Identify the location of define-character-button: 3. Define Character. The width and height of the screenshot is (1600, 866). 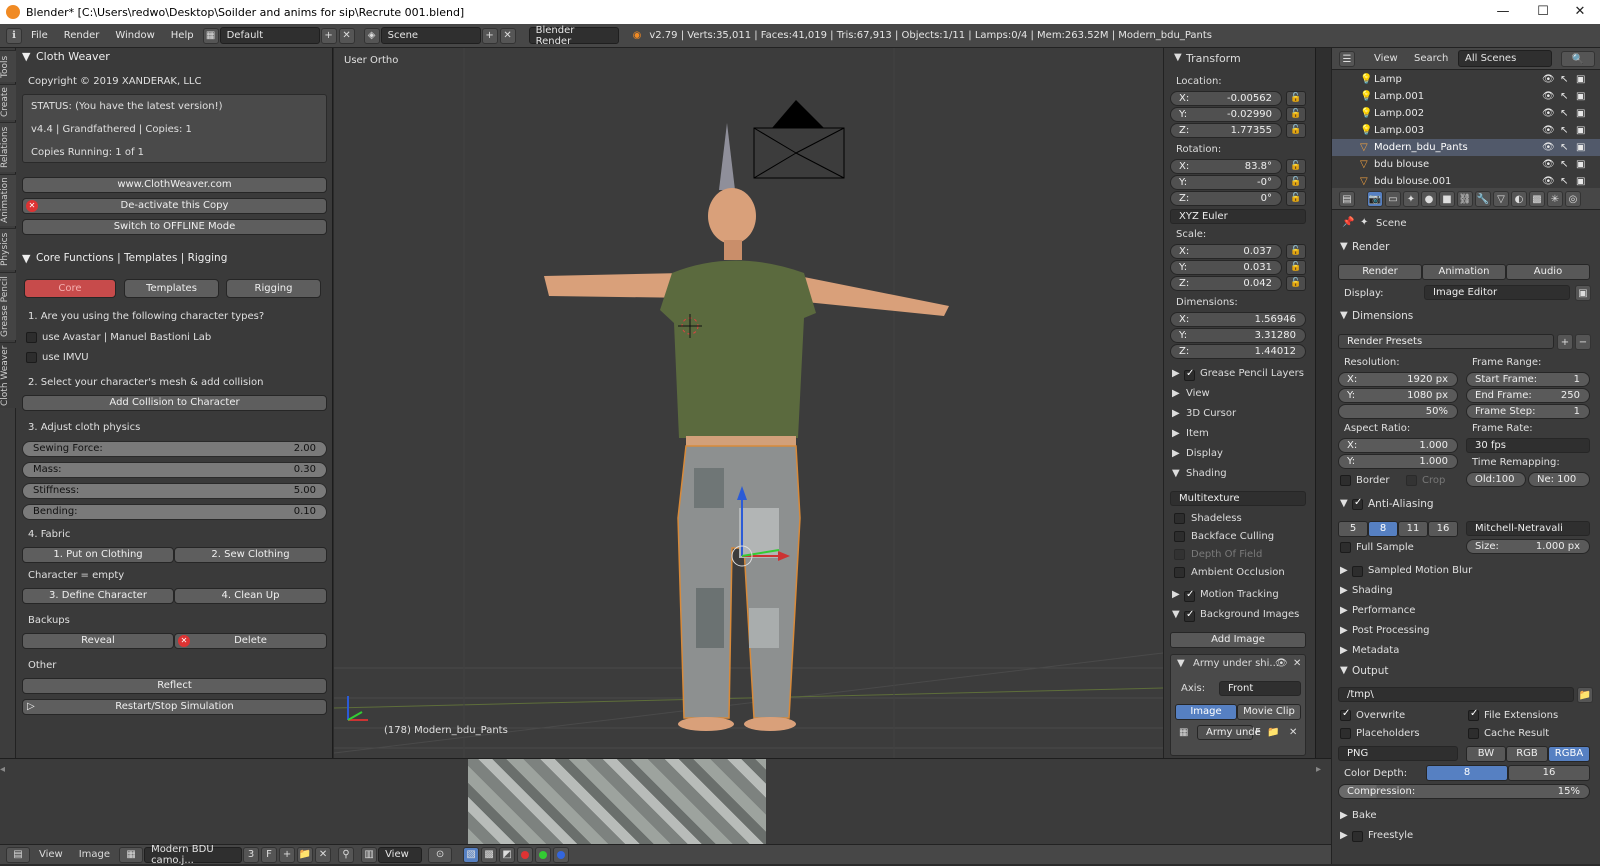
(98, 596).